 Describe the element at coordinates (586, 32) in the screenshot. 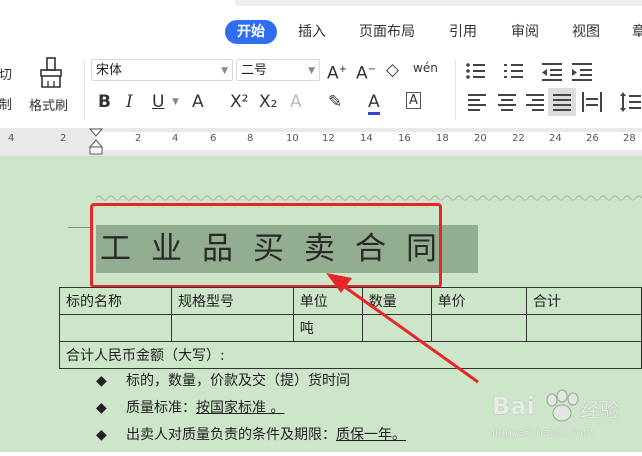

I see `tab-view: 视图` at that location.